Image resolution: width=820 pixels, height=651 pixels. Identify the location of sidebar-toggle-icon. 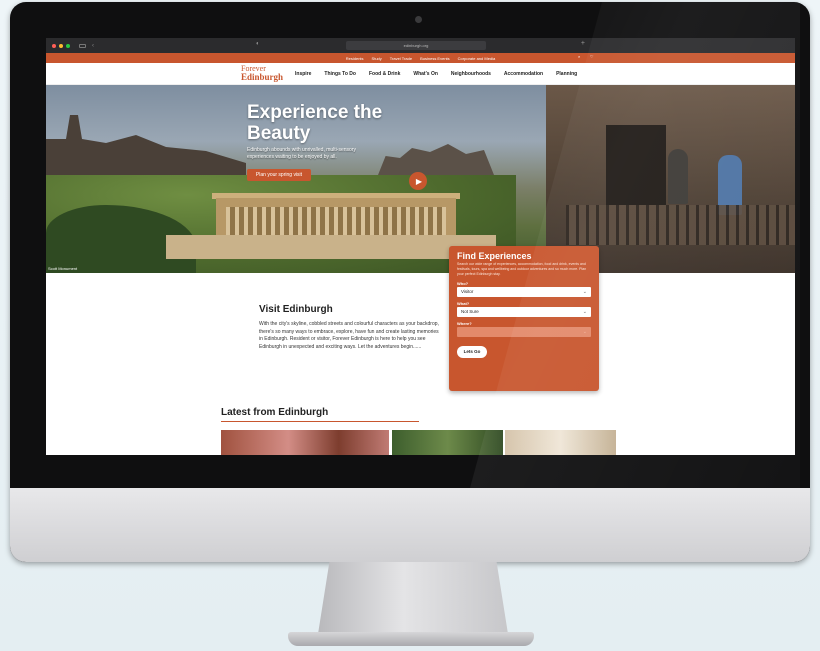
(82, 45).